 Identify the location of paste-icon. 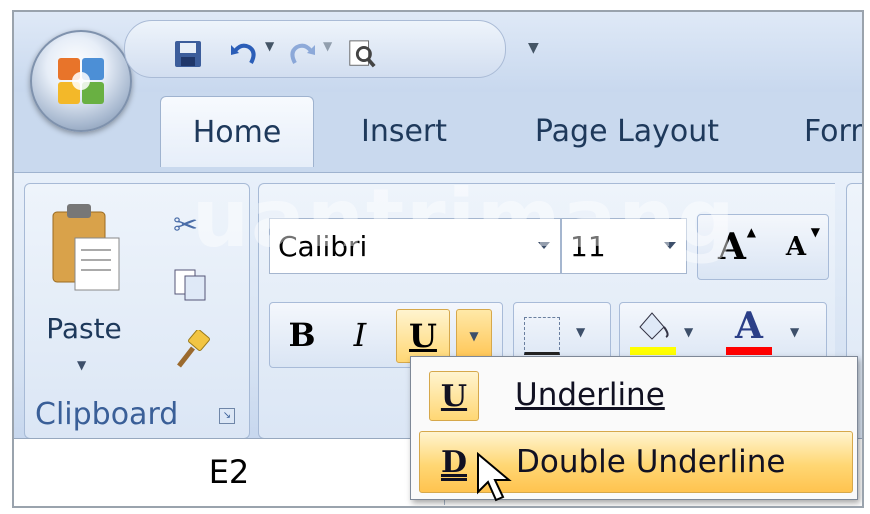
(86, 247).